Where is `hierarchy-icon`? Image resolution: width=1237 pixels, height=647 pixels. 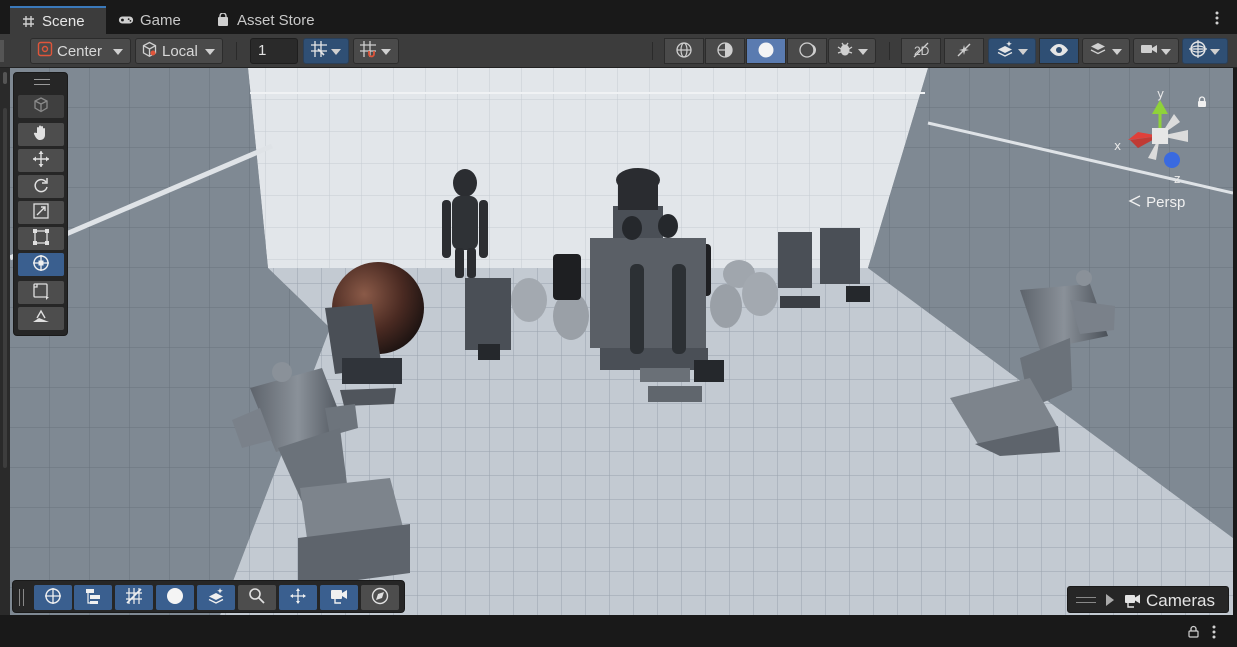 hierarchy-icon is located at coordinates (93, 597).